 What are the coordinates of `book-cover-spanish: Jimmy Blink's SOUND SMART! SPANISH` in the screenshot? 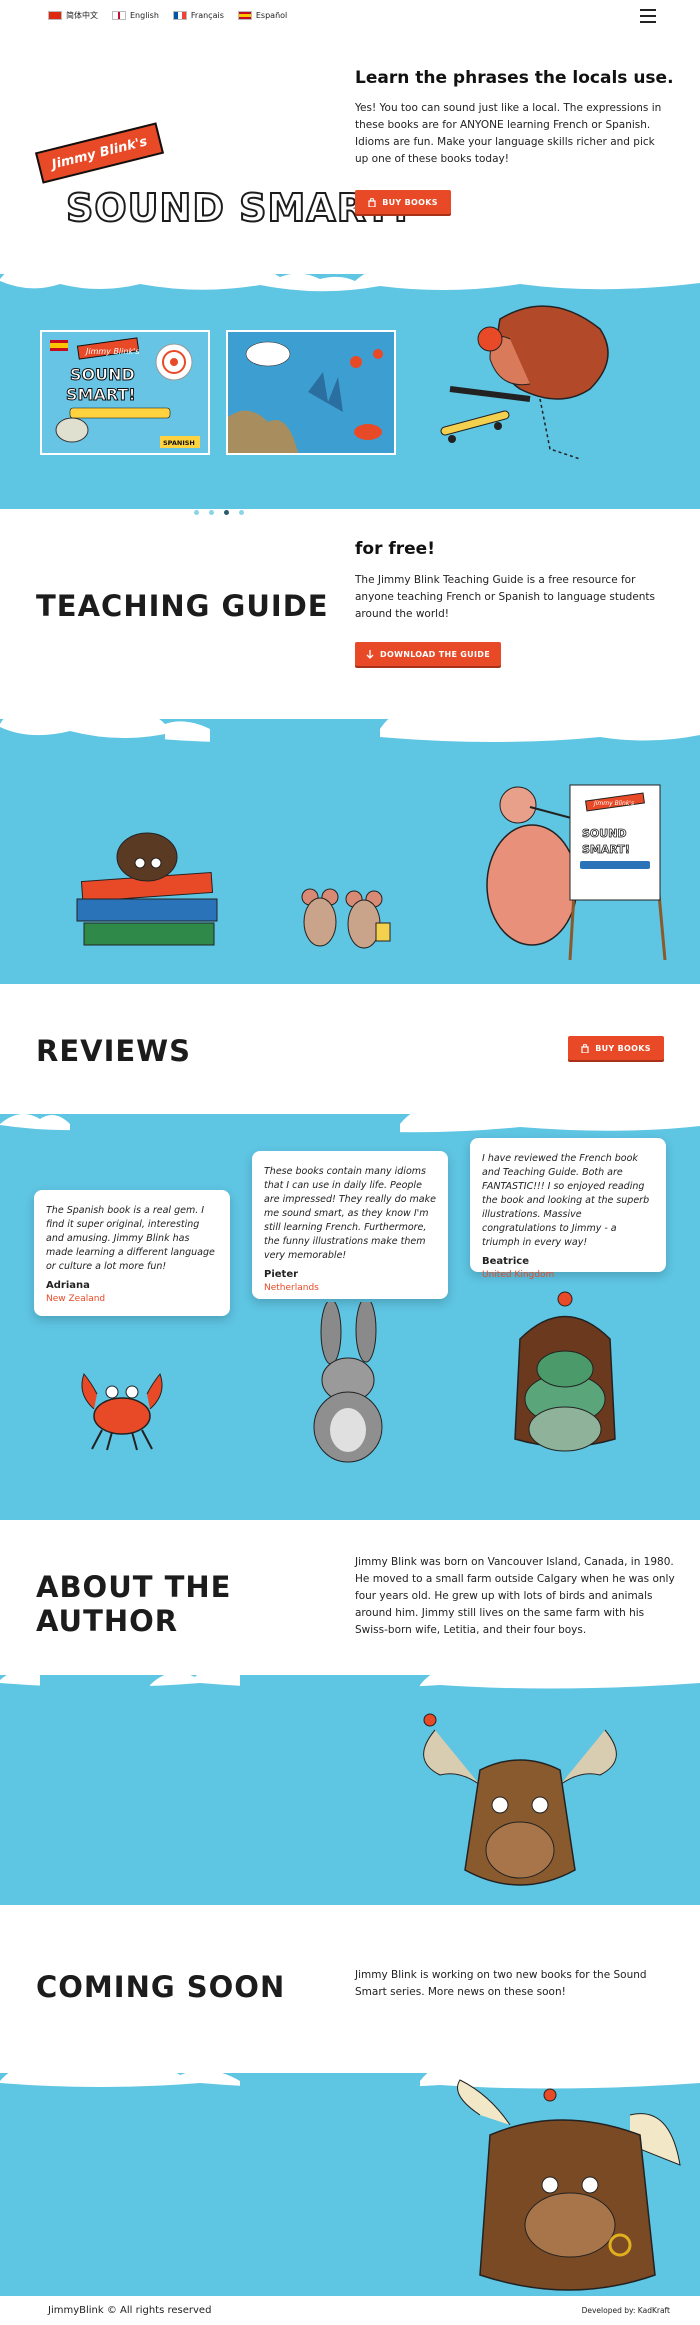 It's located at (125, 392).